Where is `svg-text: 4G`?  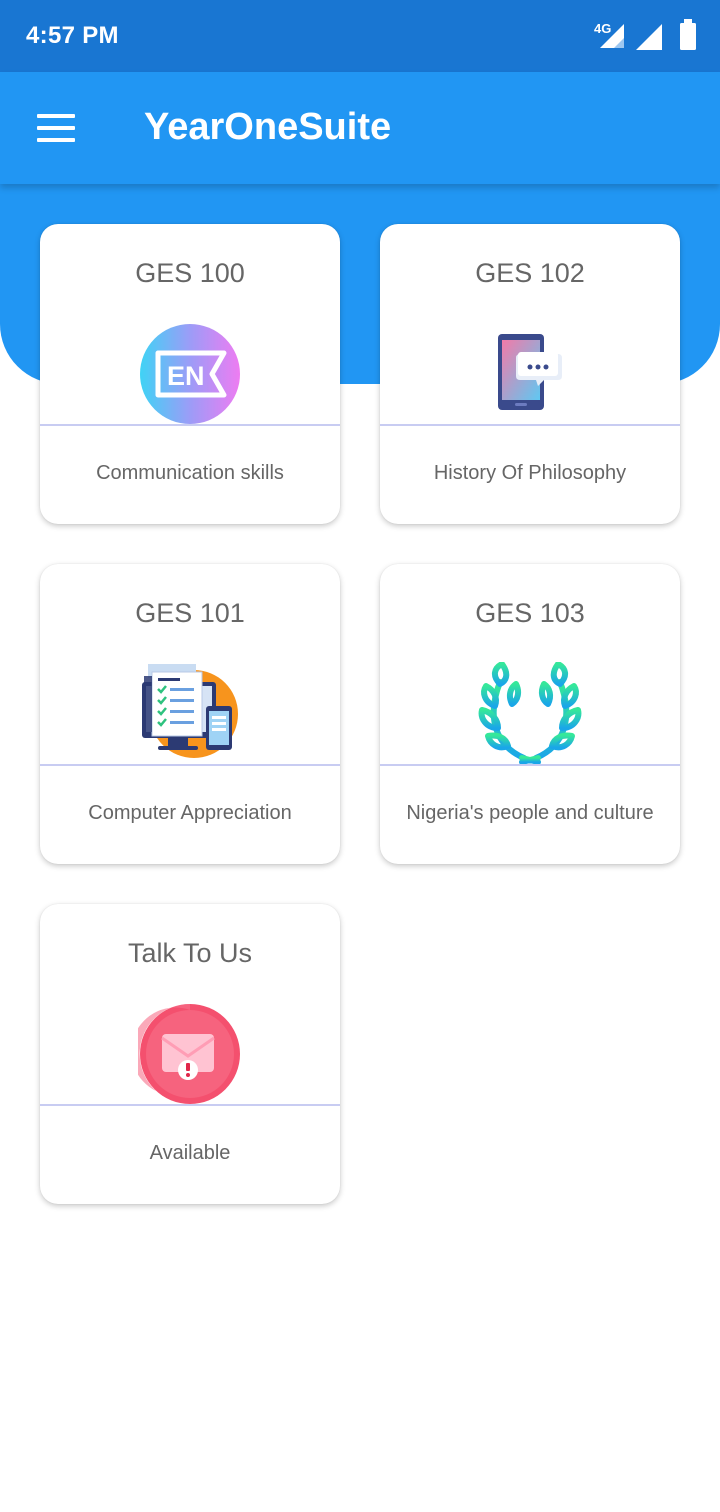
svg-text: 4G is located at coordinates (602, 28).